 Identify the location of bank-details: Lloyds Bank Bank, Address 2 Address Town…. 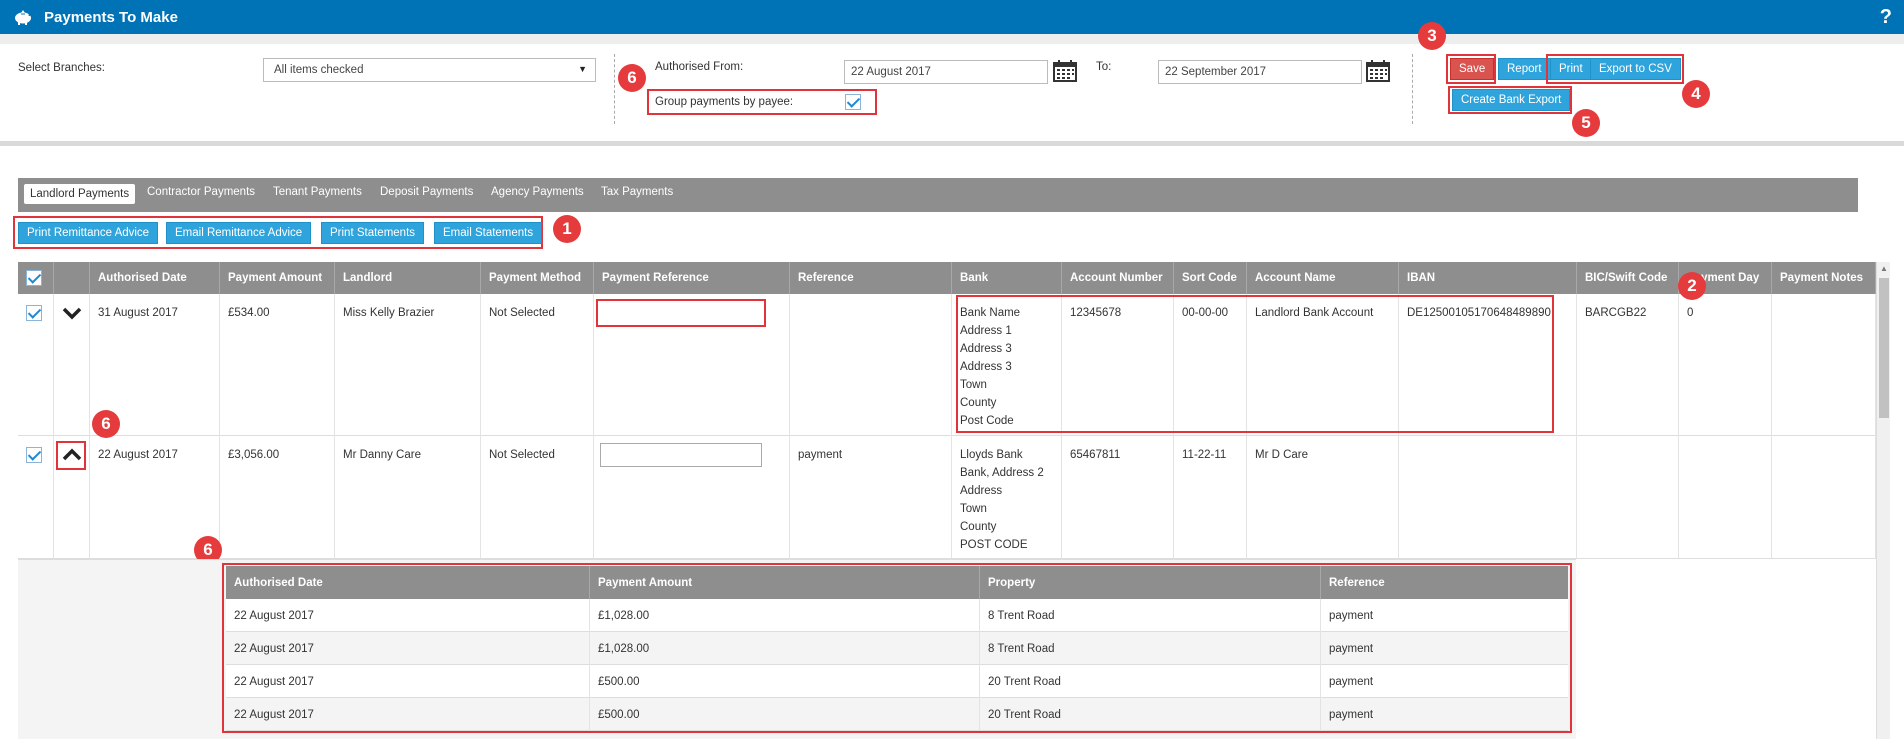
(1007, 497).